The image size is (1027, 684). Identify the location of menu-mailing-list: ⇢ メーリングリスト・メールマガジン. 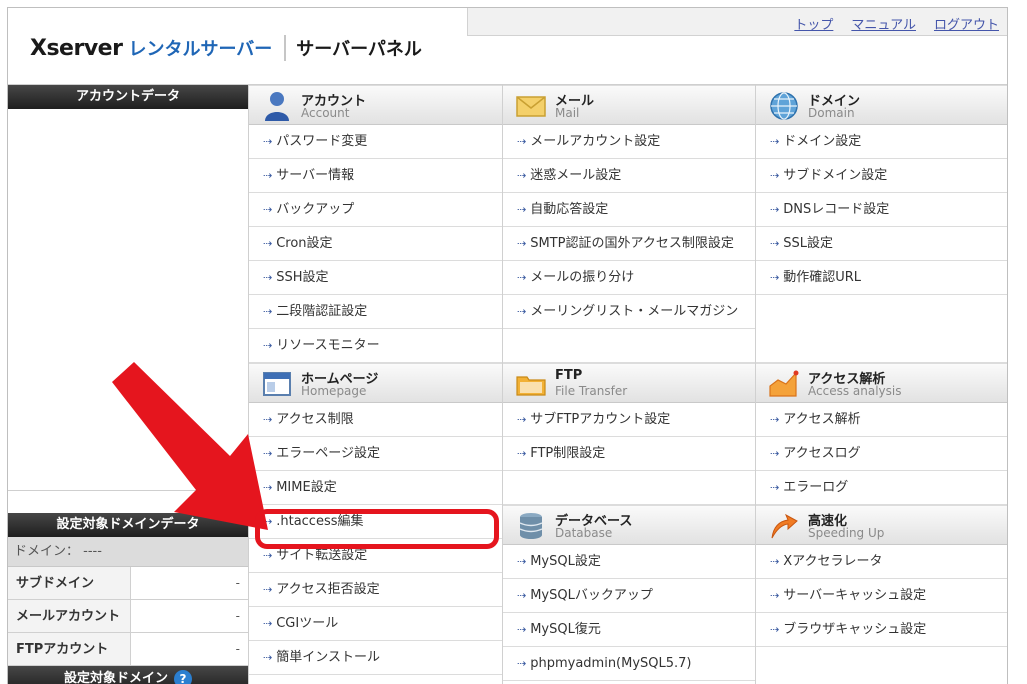
(629, 312).